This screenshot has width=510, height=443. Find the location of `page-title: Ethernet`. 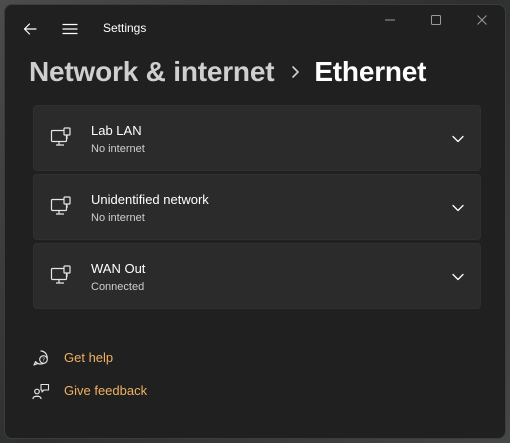

page-title: Ethernet is located at coordinates (370, 71).